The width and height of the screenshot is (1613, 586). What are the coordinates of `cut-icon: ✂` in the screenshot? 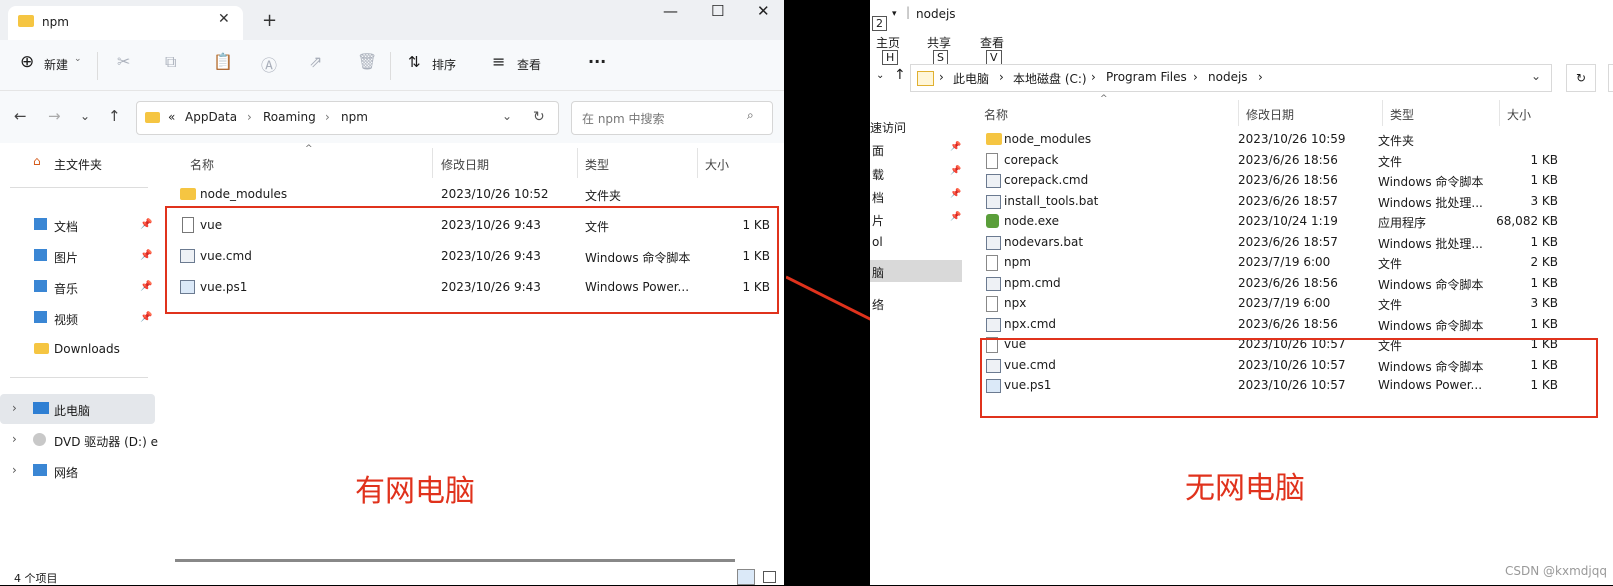 It's located at (123, 61).